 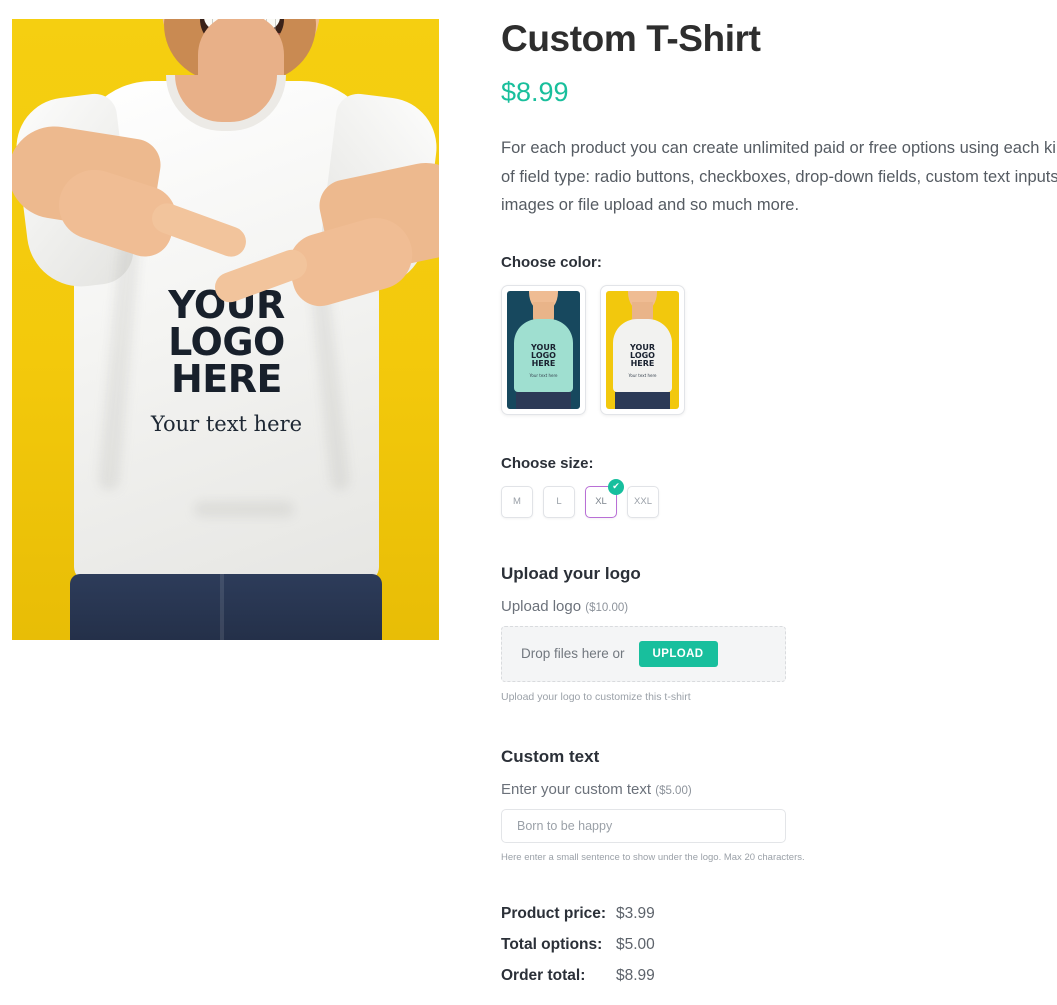 I want to click on custom-text-label-text: Enter your custom text, so click(x=576, y=789).